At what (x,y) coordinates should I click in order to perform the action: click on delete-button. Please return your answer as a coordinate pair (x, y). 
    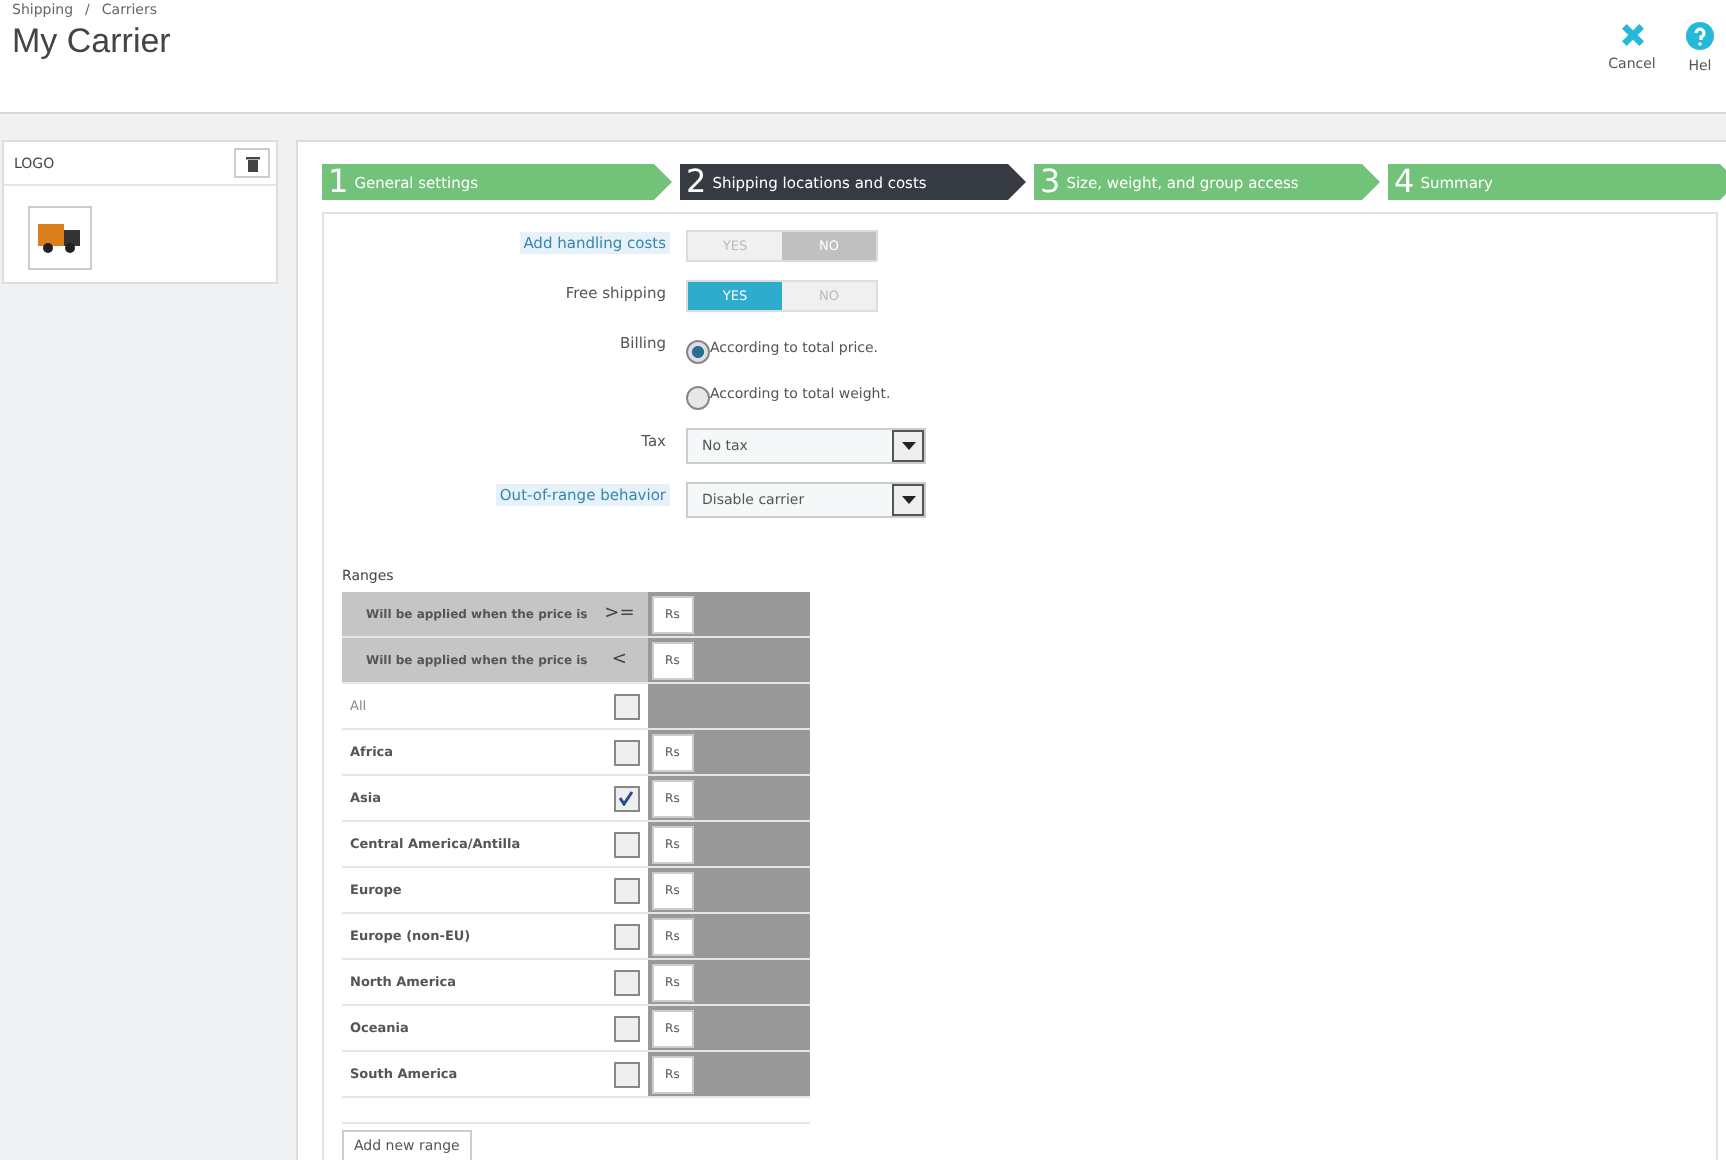
    Looking at the image, I should click on (252, 163).